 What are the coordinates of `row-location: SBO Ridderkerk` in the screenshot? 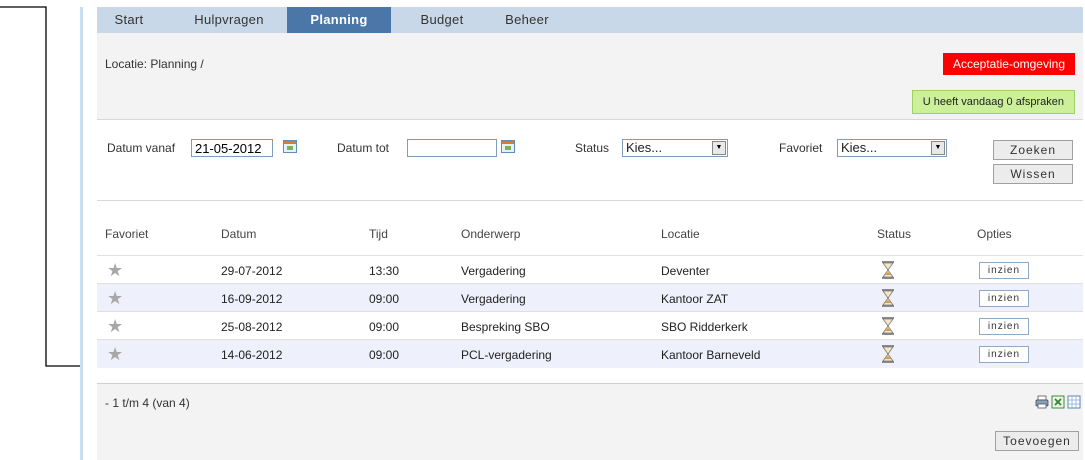 It's located at (704, 327).